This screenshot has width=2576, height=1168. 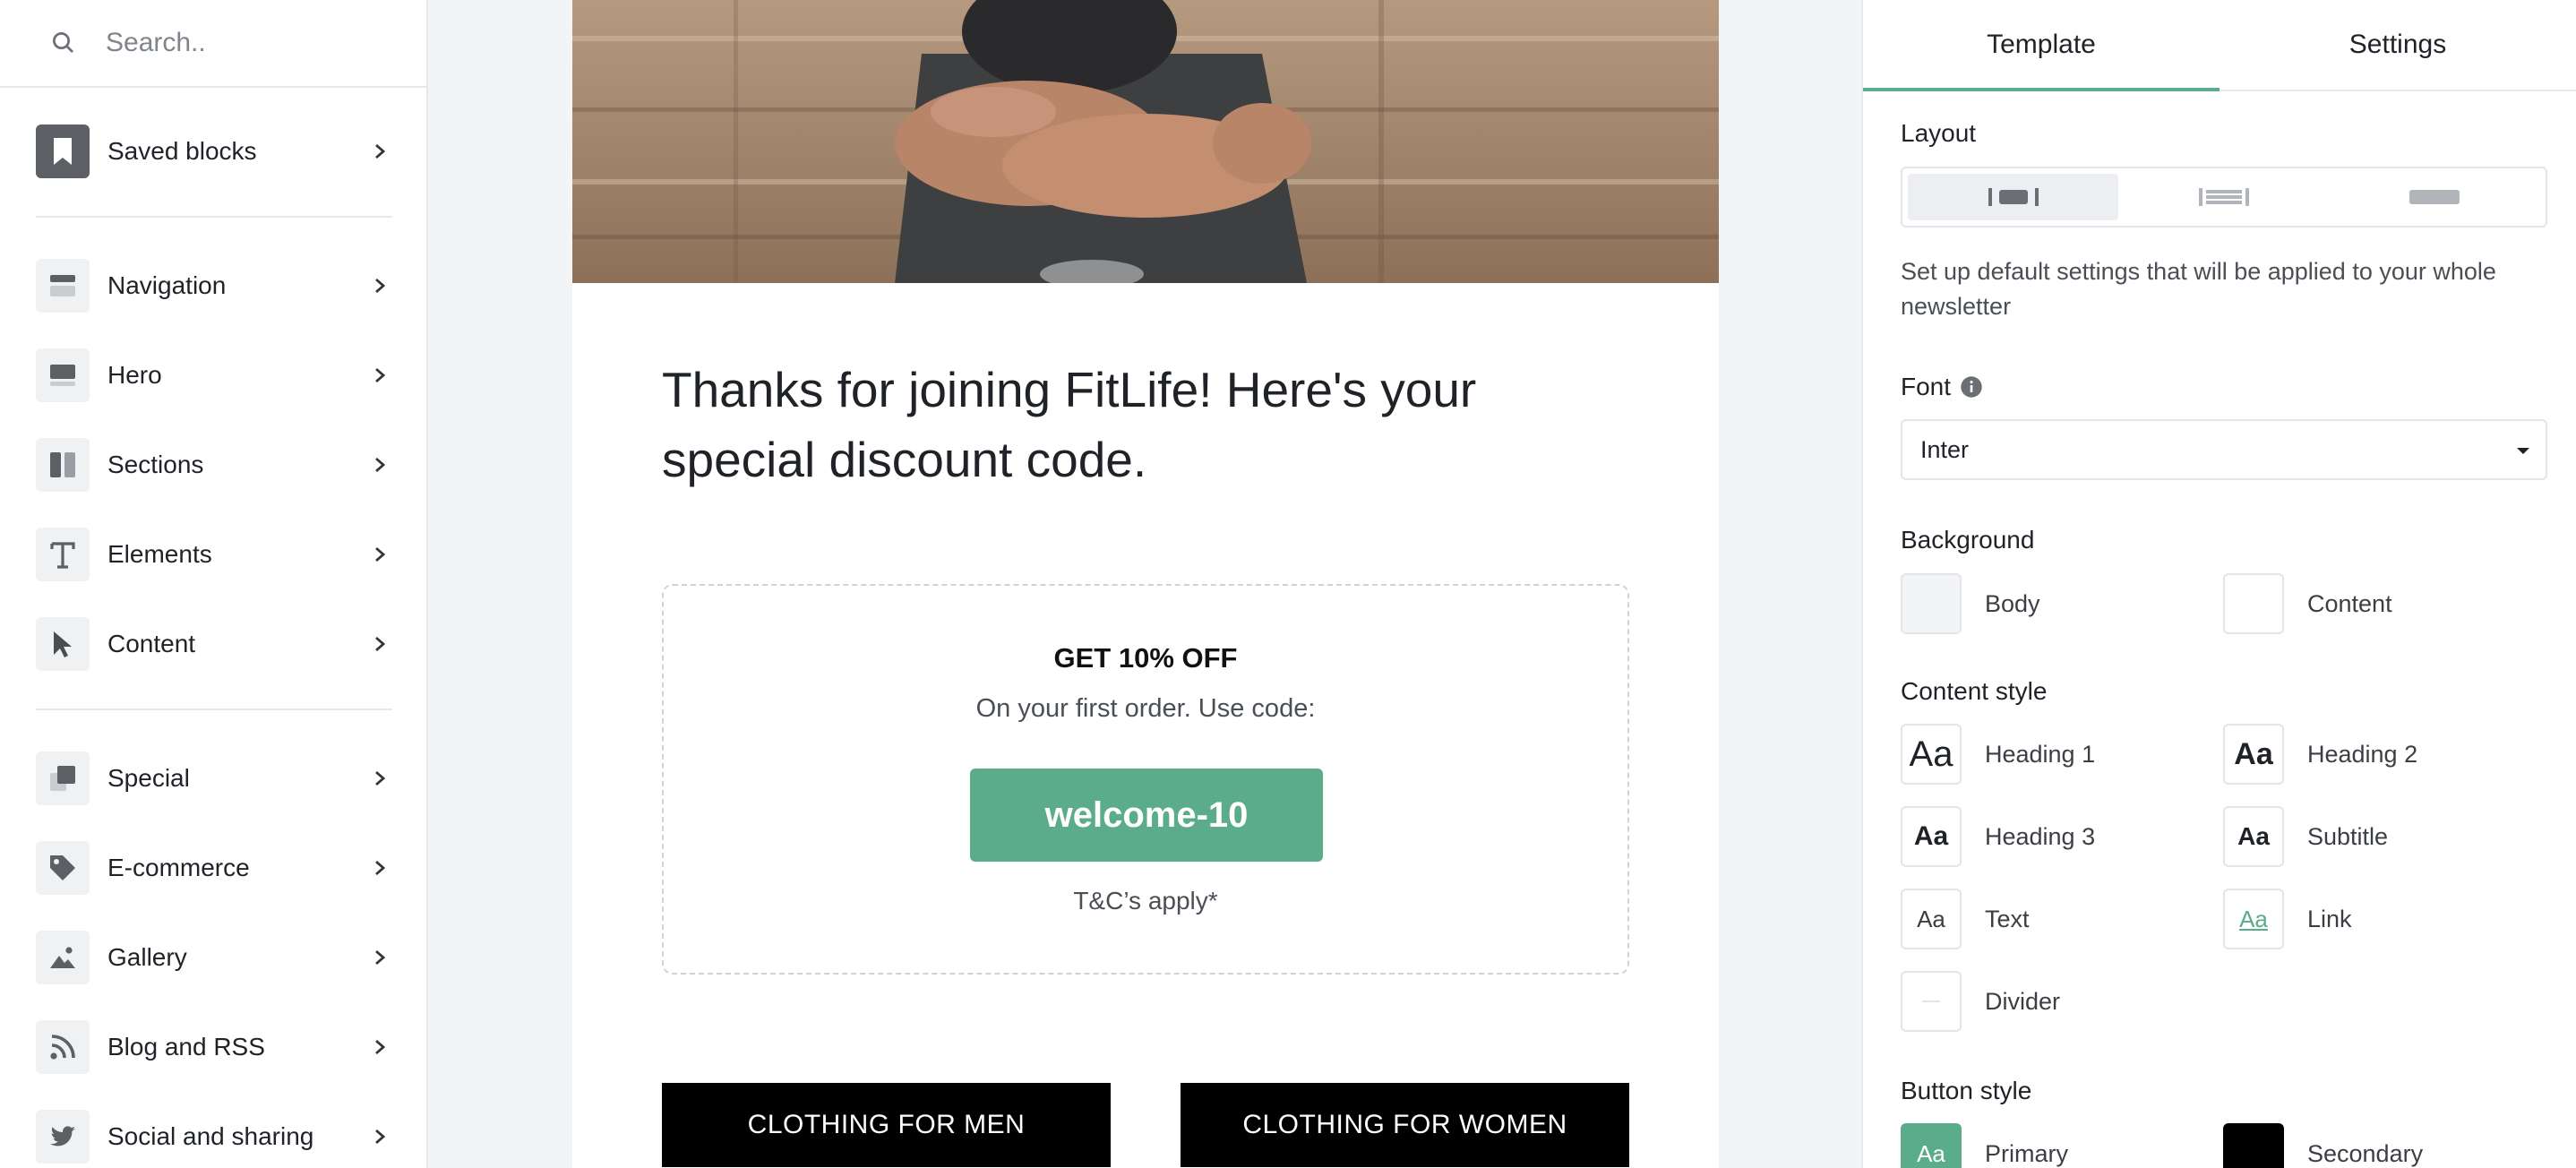 What do you see at coordinates (2323, 1145) in the screenshot?
I see `button-style-secondary: Secondary` at bounding box center [2323, 1145].